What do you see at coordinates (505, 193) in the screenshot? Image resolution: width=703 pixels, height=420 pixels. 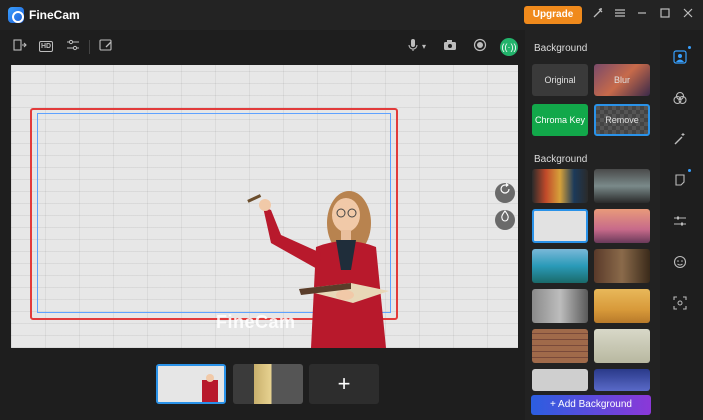 I see `rotate-icon` at bounding box center [505, 193].